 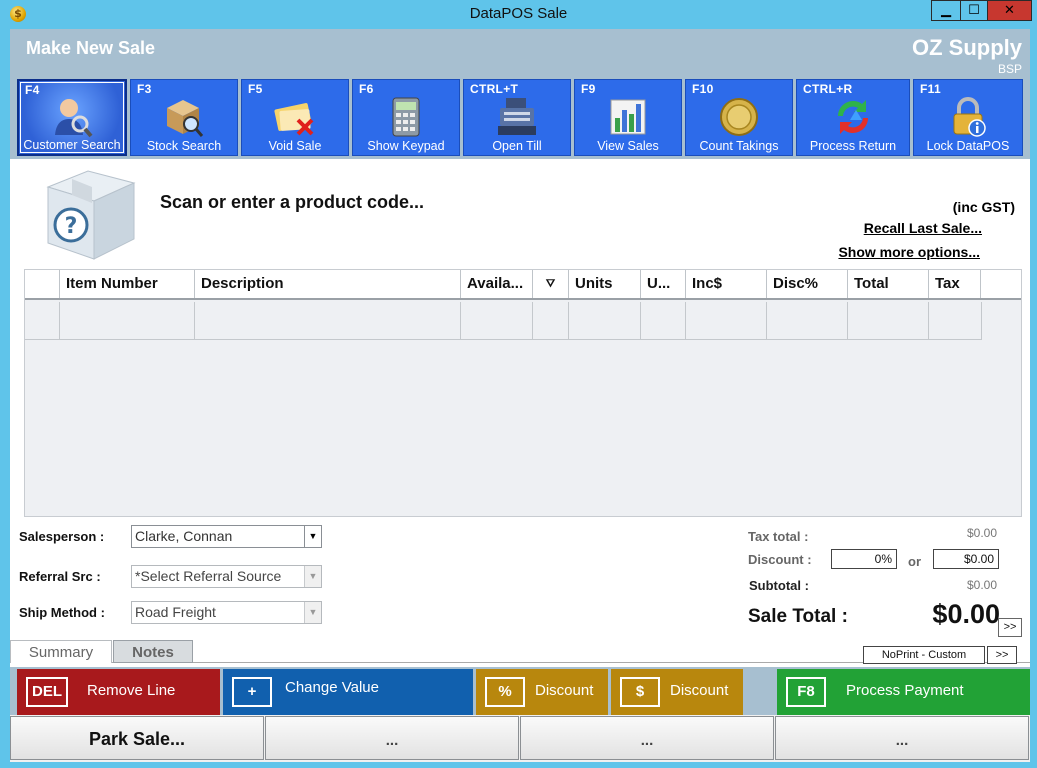 I want to click on referral-source-select: *Select Referral Source ▼, so click(x=226, y=576).